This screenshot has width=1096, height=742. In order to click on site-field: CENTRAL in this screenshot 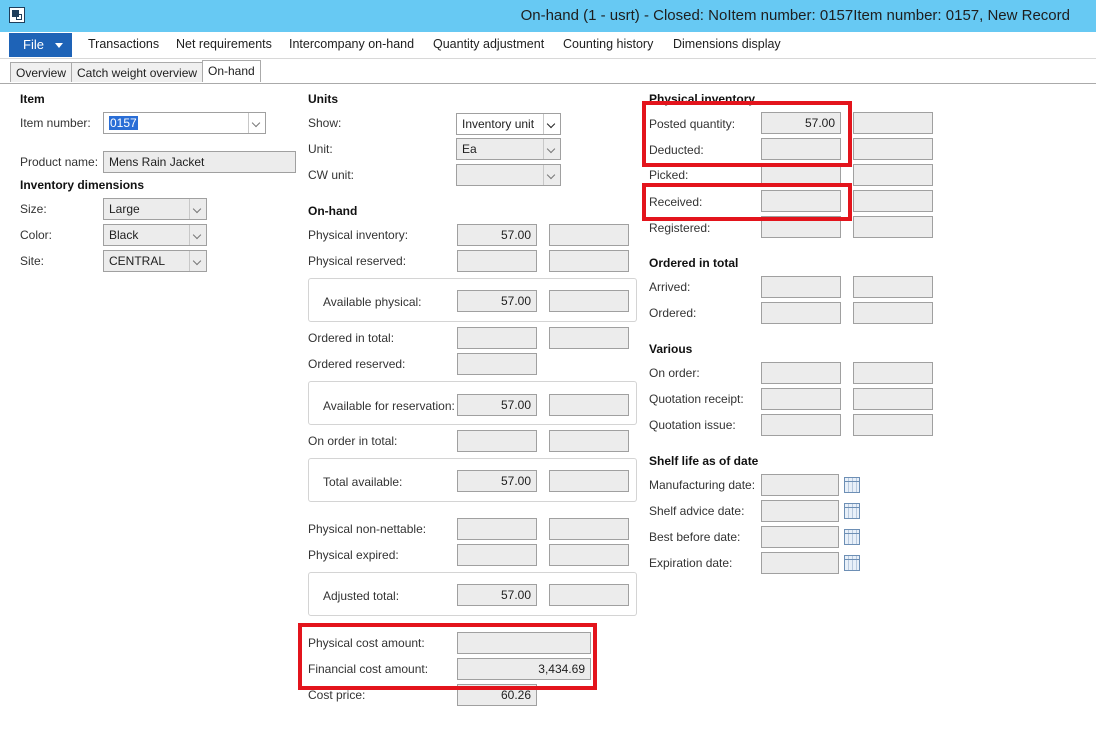, I will do `click(155, 261)`.